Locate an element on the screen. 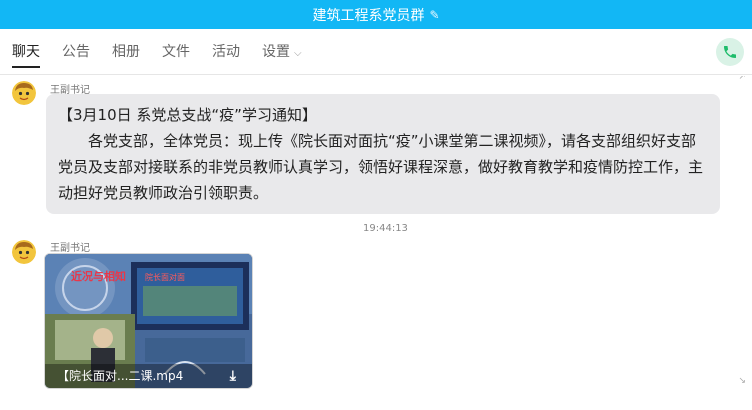  pencil-icon: ✎ is located at coordinates (434, 15).